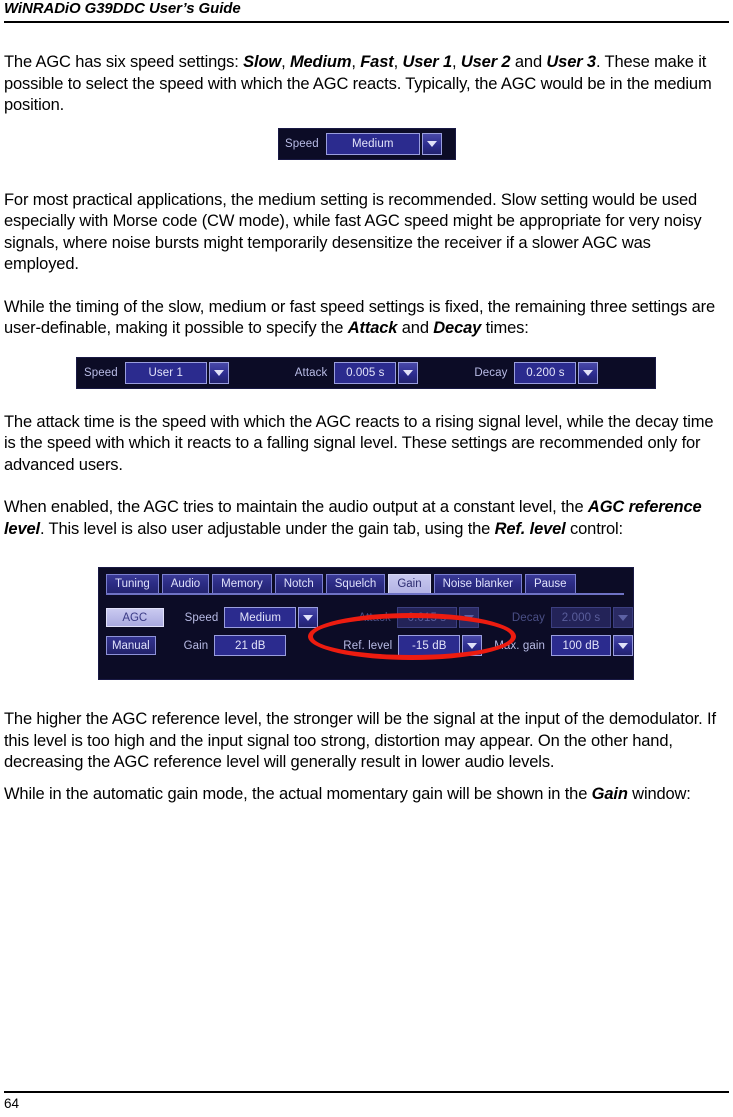 This screenshot has height=1117, width=733. Describe the element at coordinates (505, 328) in the screenshot. I see `p3-text-tail: times:` at that location.